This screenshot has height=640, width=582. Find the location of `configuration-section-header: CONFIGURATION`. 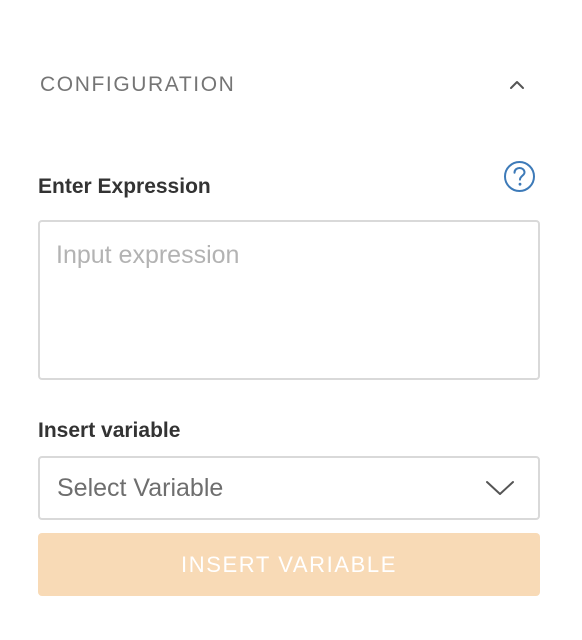

configuration-section-header: CONFIGURATION is located at coordinates (285, 85).